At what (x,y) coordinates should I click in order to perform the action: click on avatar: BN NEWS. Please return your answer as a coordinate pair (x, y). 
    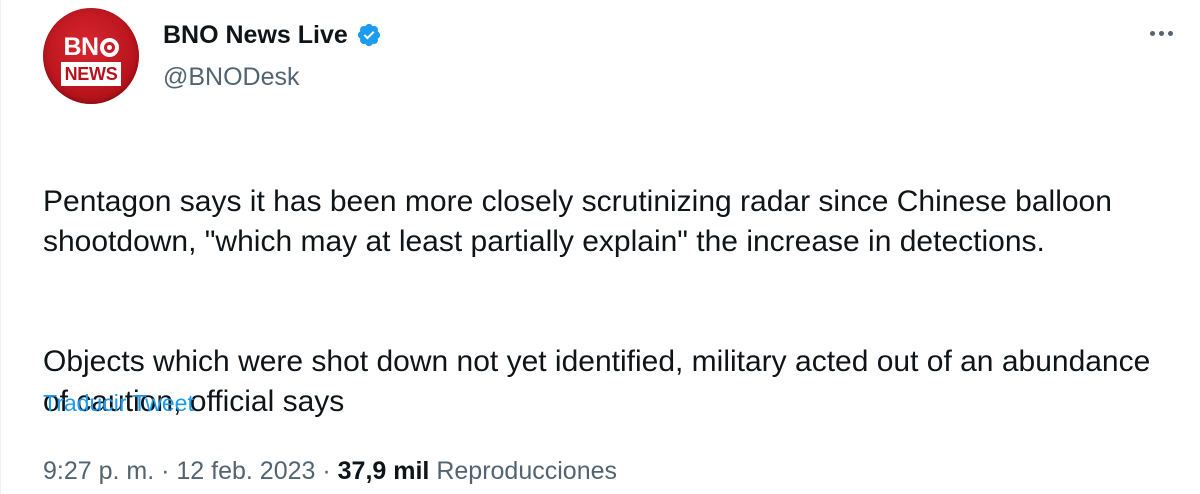
    Looking at the image, I should click on (91, 56).